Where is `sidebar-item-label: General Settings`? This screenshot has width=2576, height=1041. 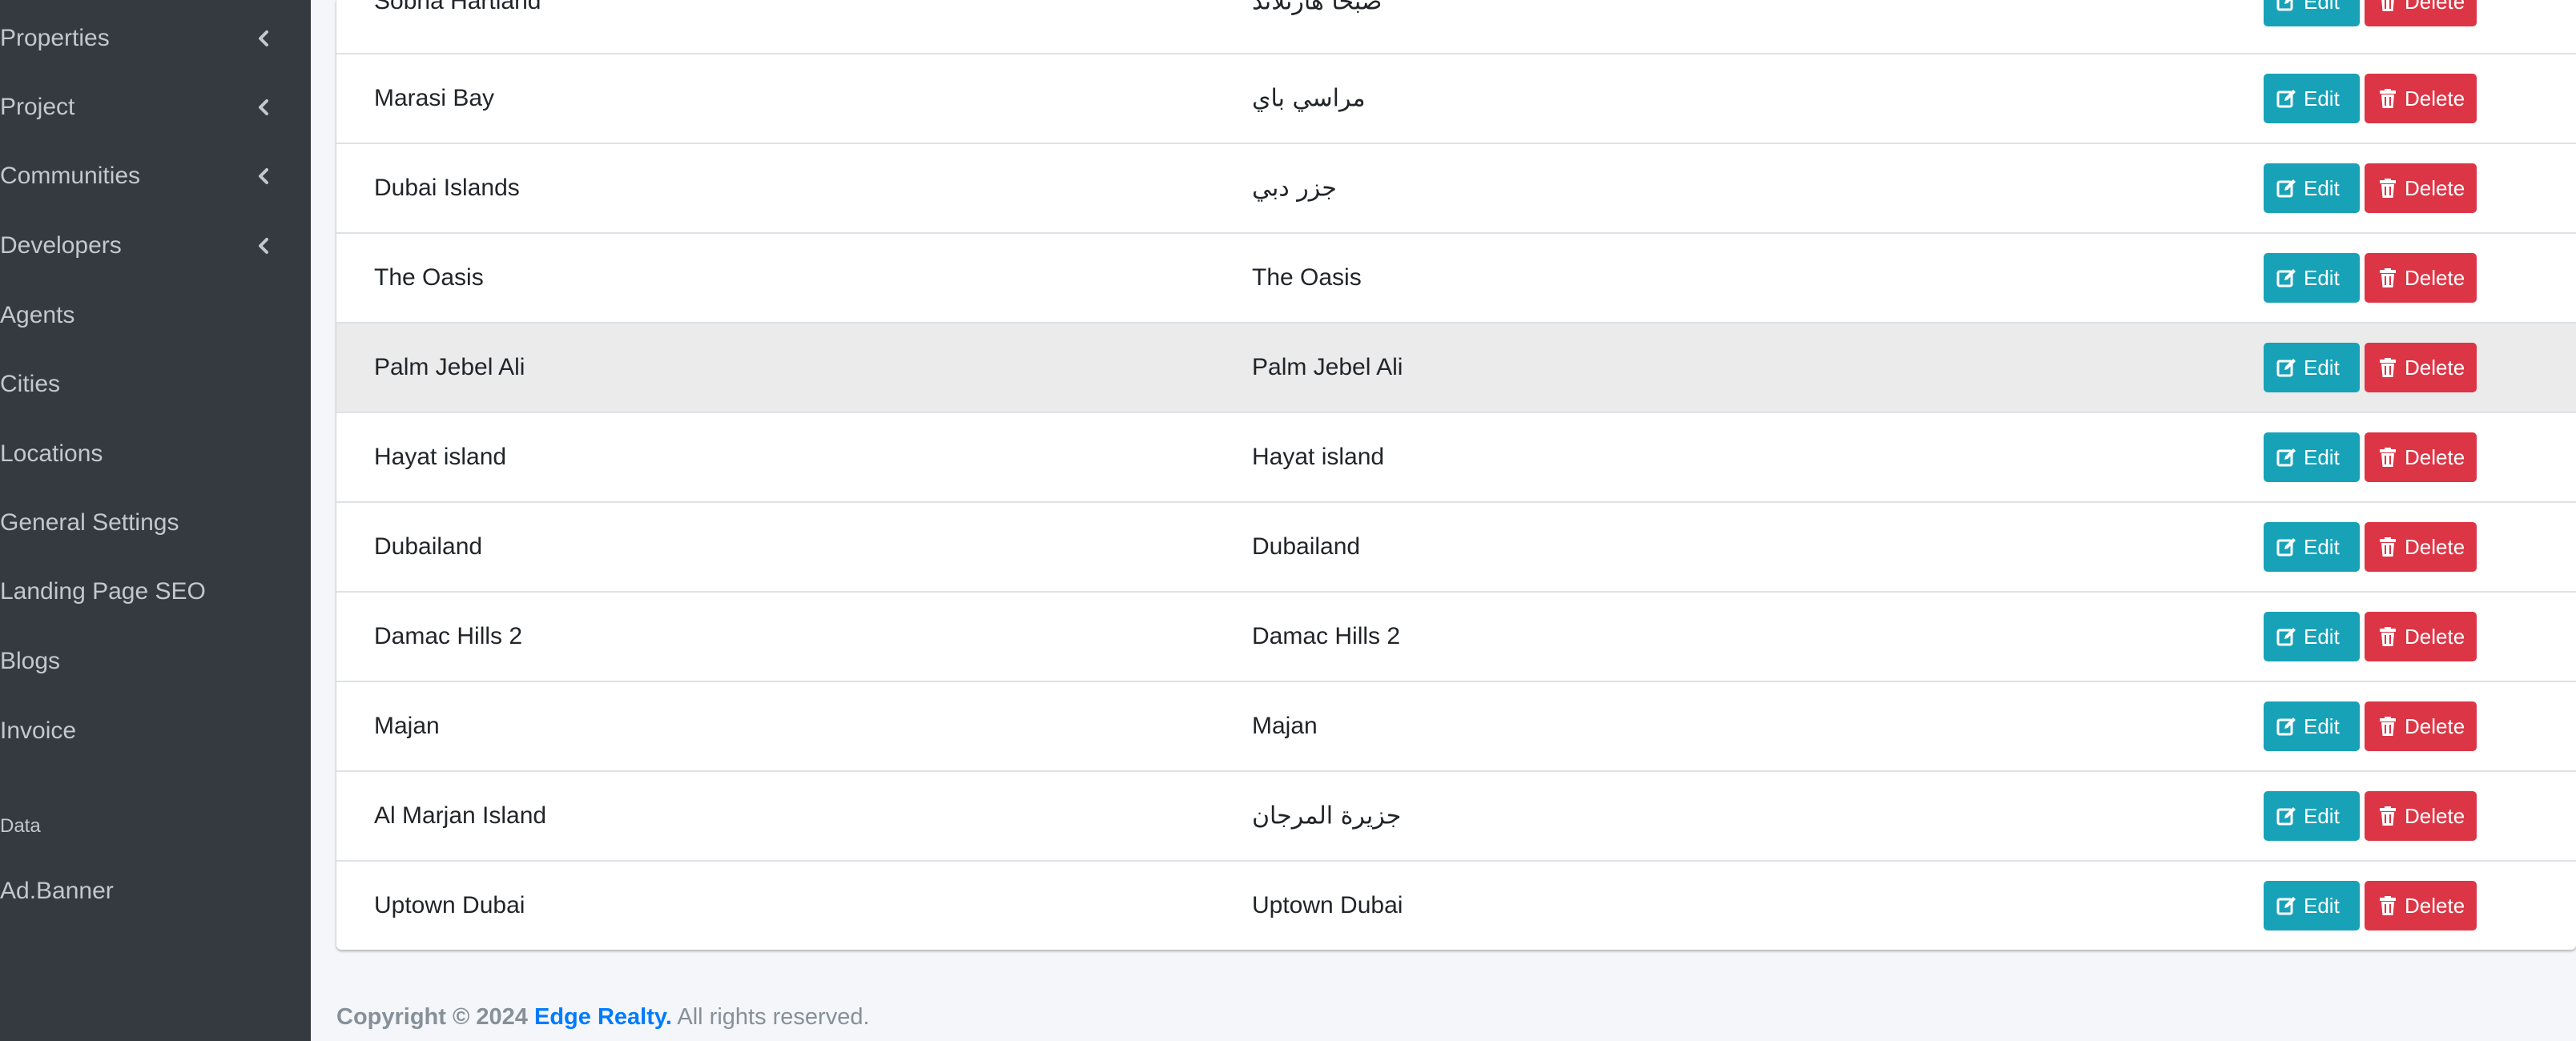
sidebar-item-label: General Settings is located at coordinates (90, 523).